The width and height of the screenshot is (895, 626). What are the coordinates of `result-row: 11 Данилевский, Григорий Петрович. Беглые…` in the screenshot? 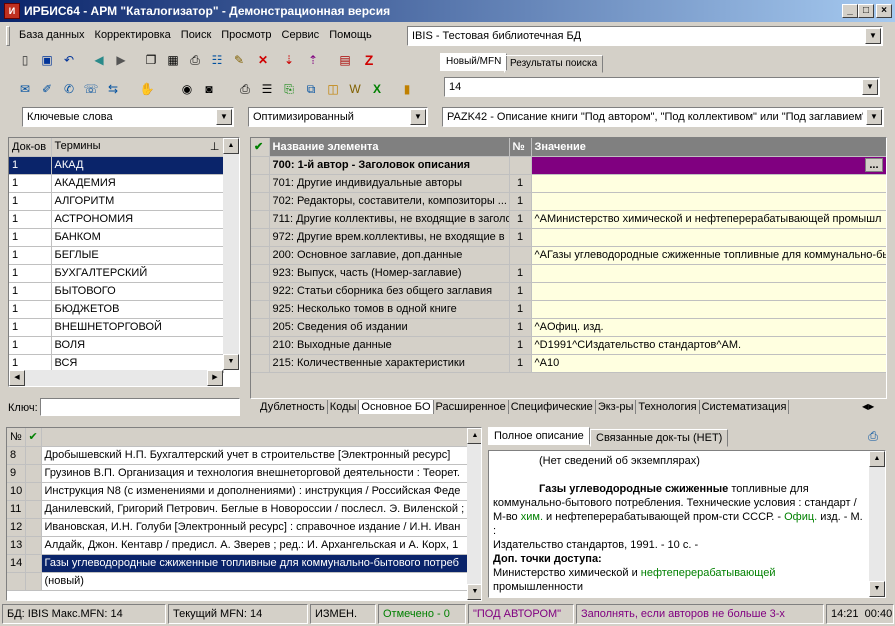 It's located at (237, 509).